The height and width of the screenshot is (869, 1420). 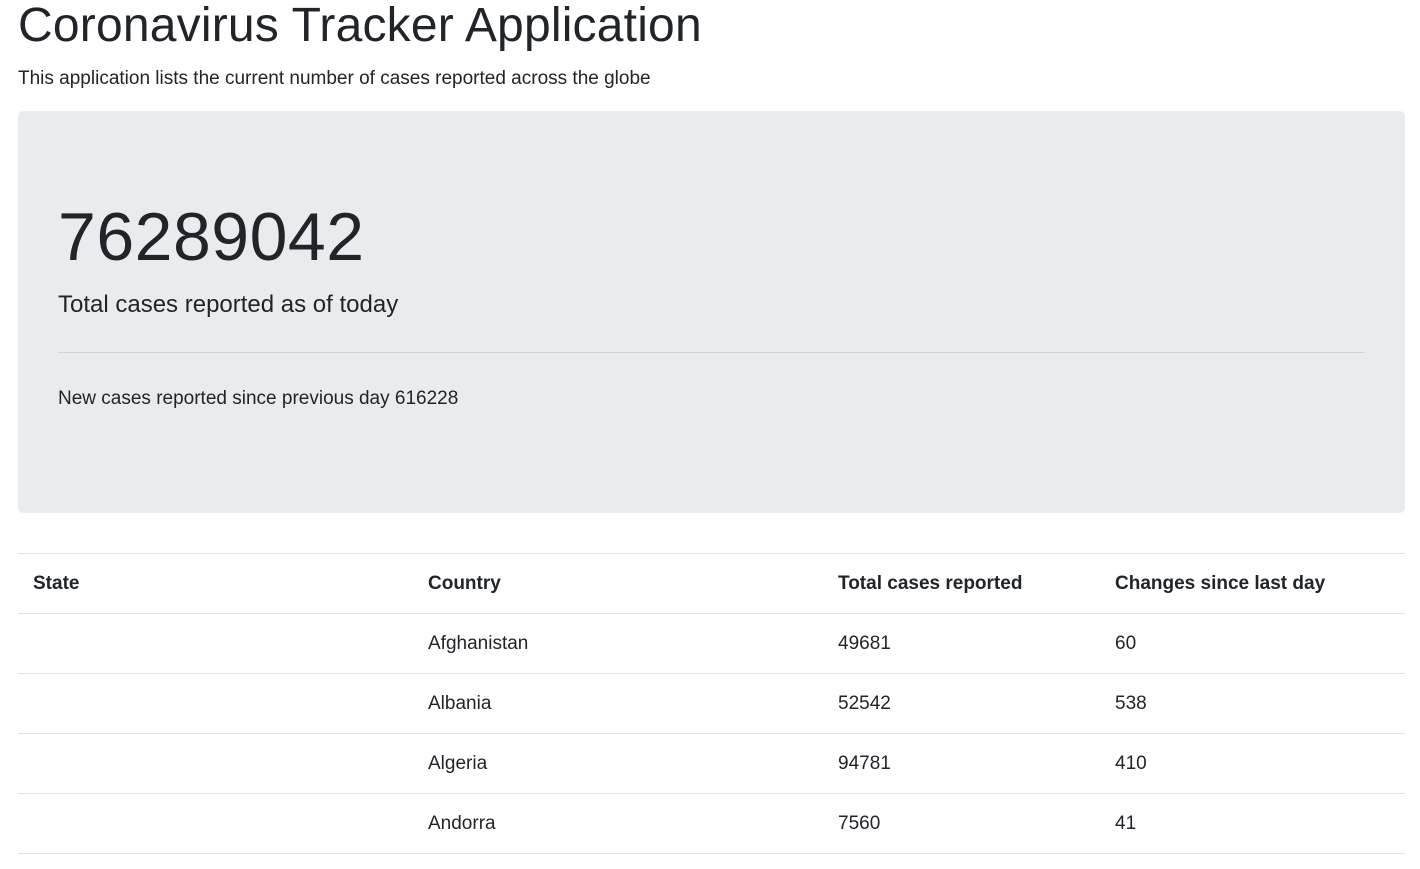 What do you see at coordinates (961, 823) in the screenshot?
I see `cell-total: 7560` at bounding box center [961, 823].